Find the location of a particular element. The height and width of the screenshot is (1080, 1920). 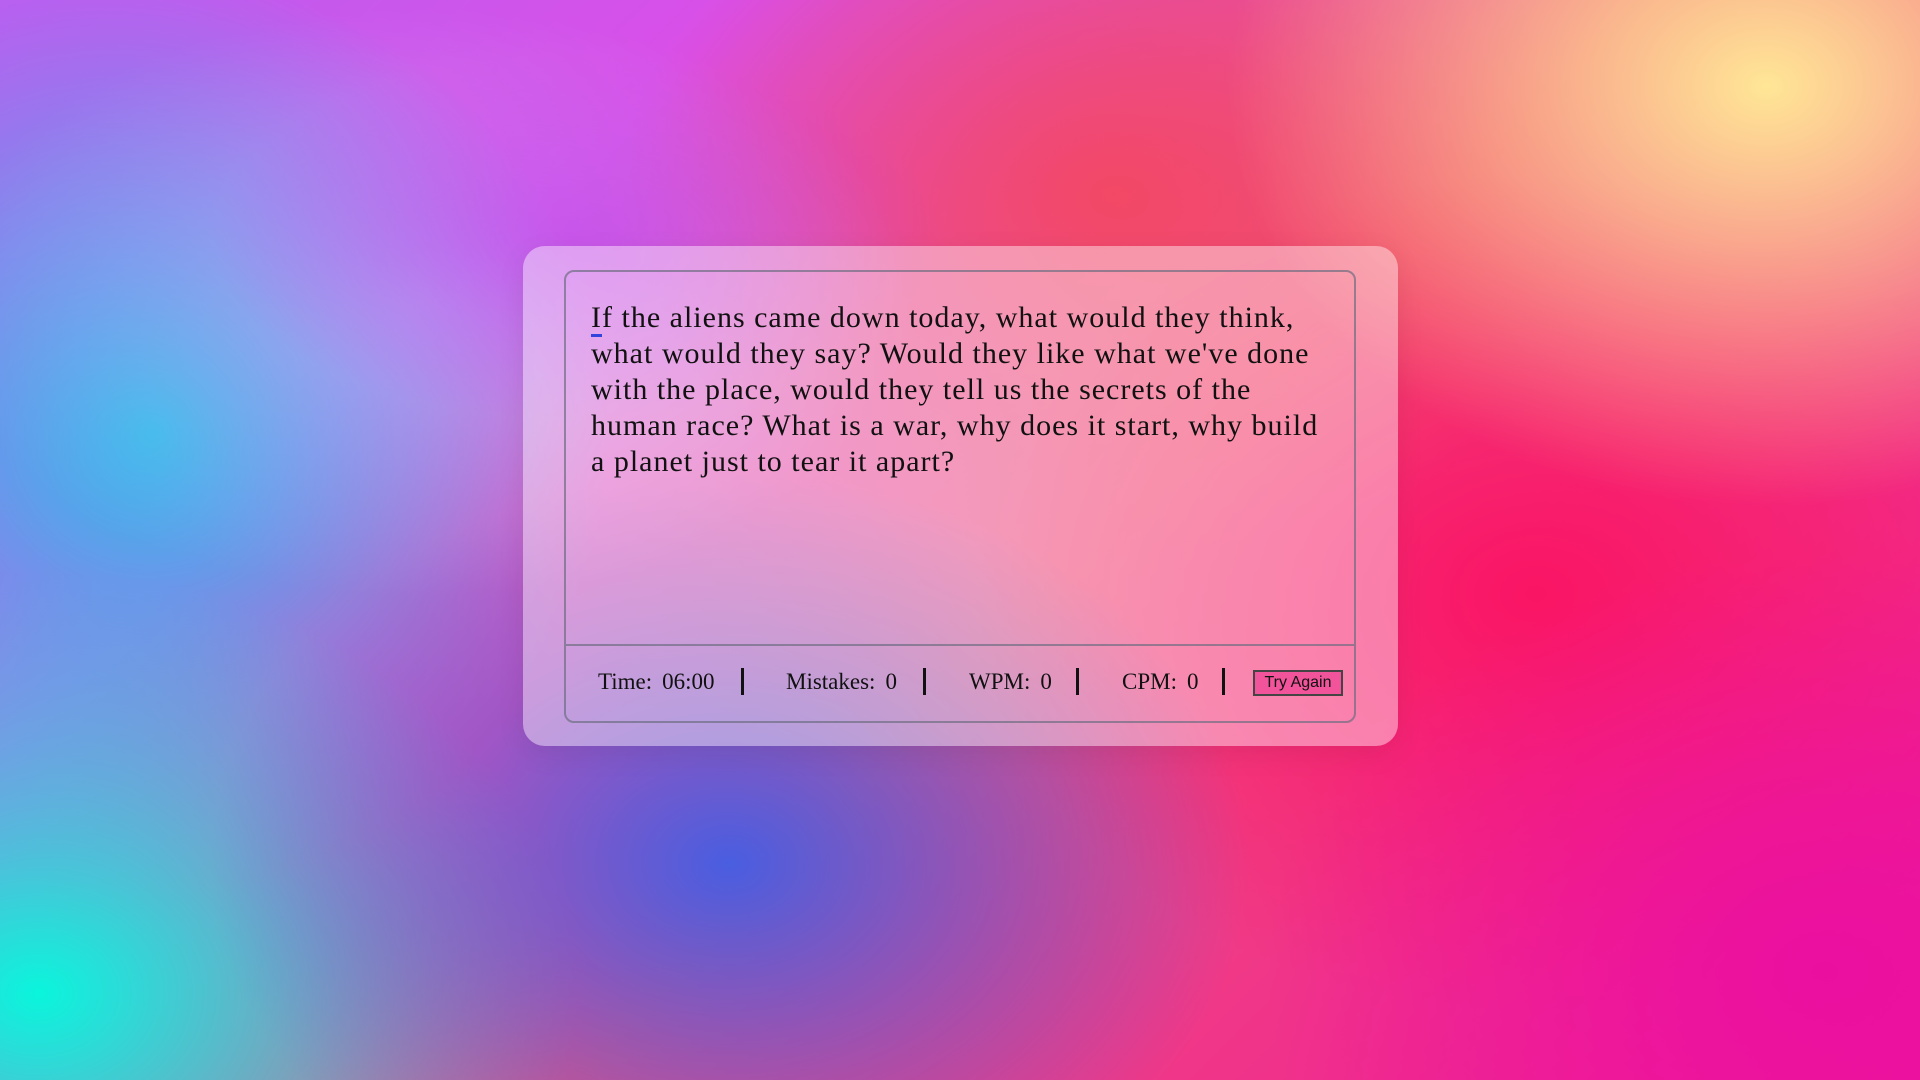

mistakes-value: 0 is located at coordinates (891, 681).